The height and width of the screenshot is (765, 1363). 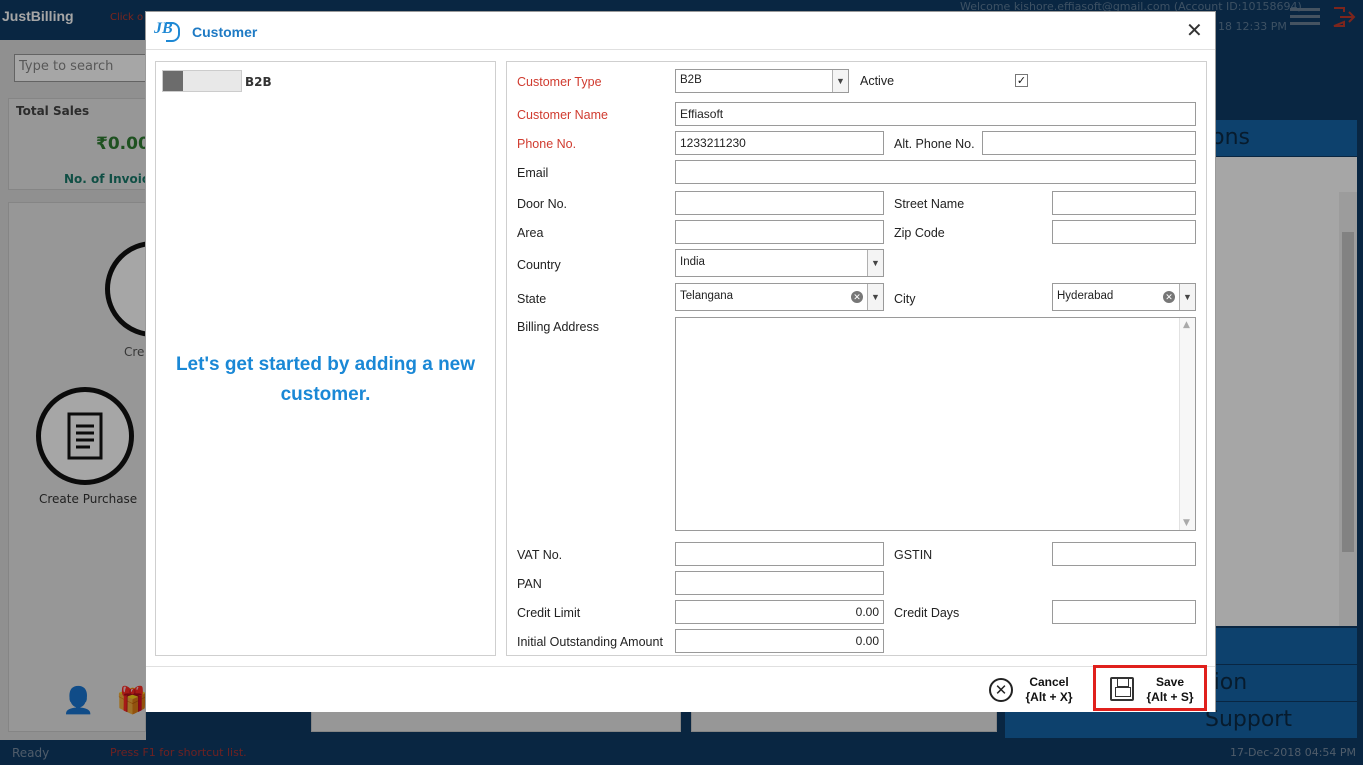 I want to click on save-button: Save {Alt + S}, so click(x=1150, y=688).